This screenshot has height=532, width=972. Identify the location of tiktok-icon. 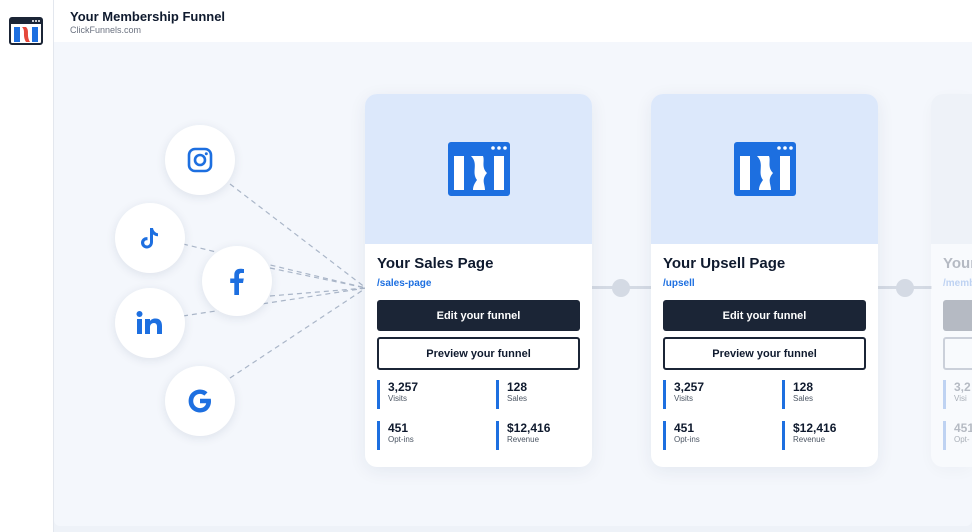
(149, 238).